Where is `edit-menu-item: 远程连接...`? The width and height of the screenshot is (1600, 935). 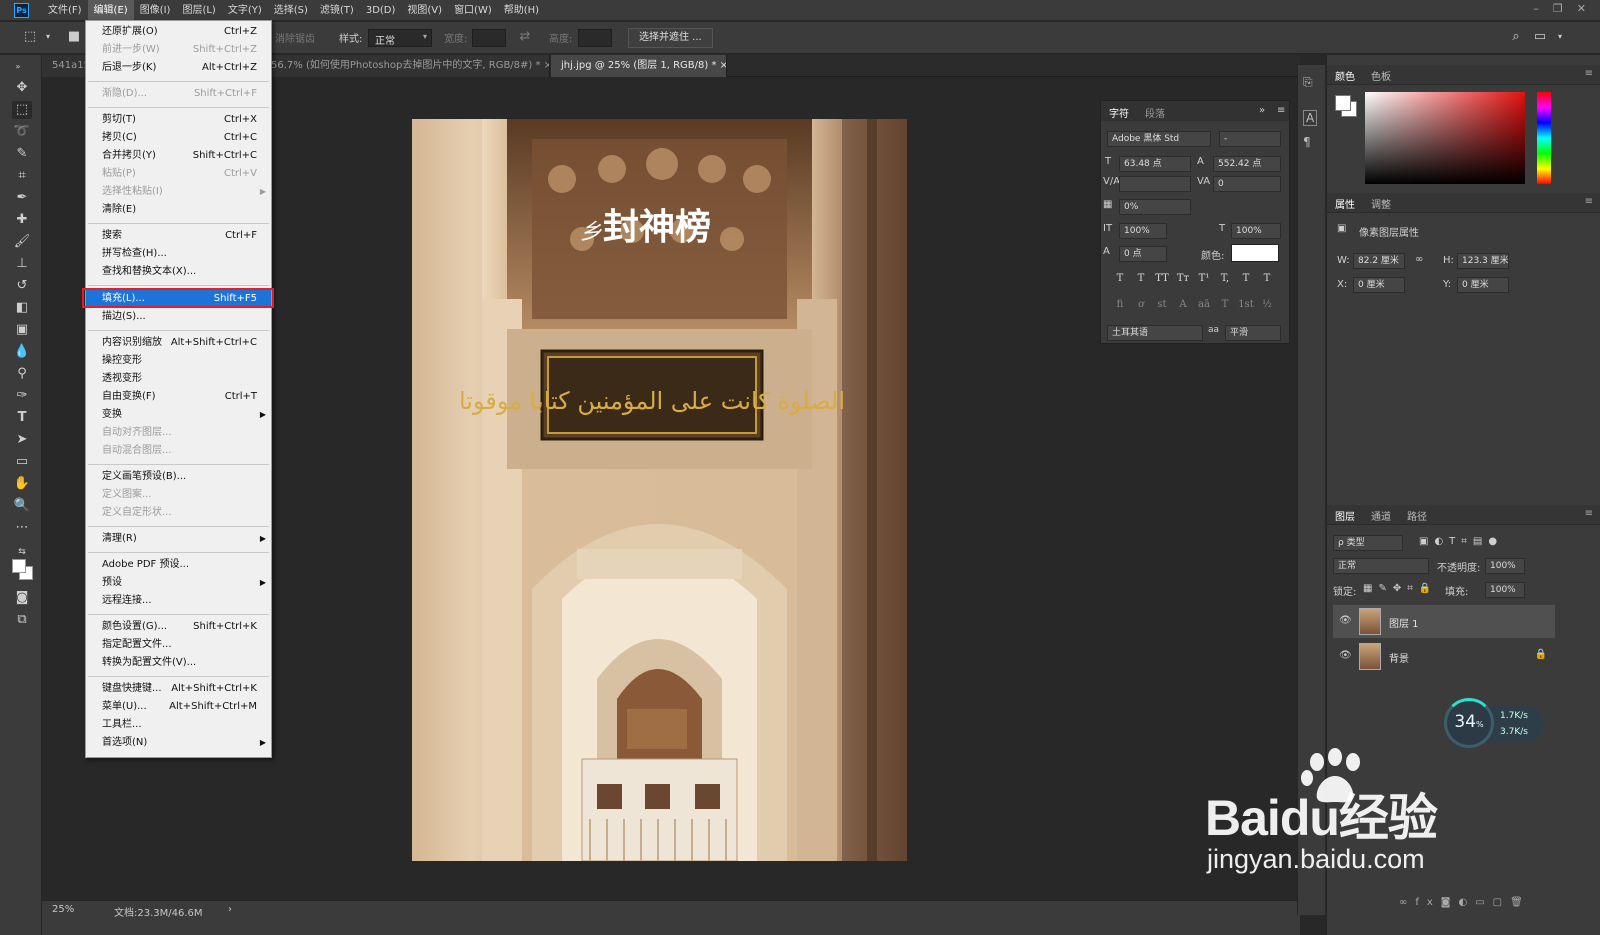 edit-menu-item: 远程连接... is located at coordinates (178, 601).